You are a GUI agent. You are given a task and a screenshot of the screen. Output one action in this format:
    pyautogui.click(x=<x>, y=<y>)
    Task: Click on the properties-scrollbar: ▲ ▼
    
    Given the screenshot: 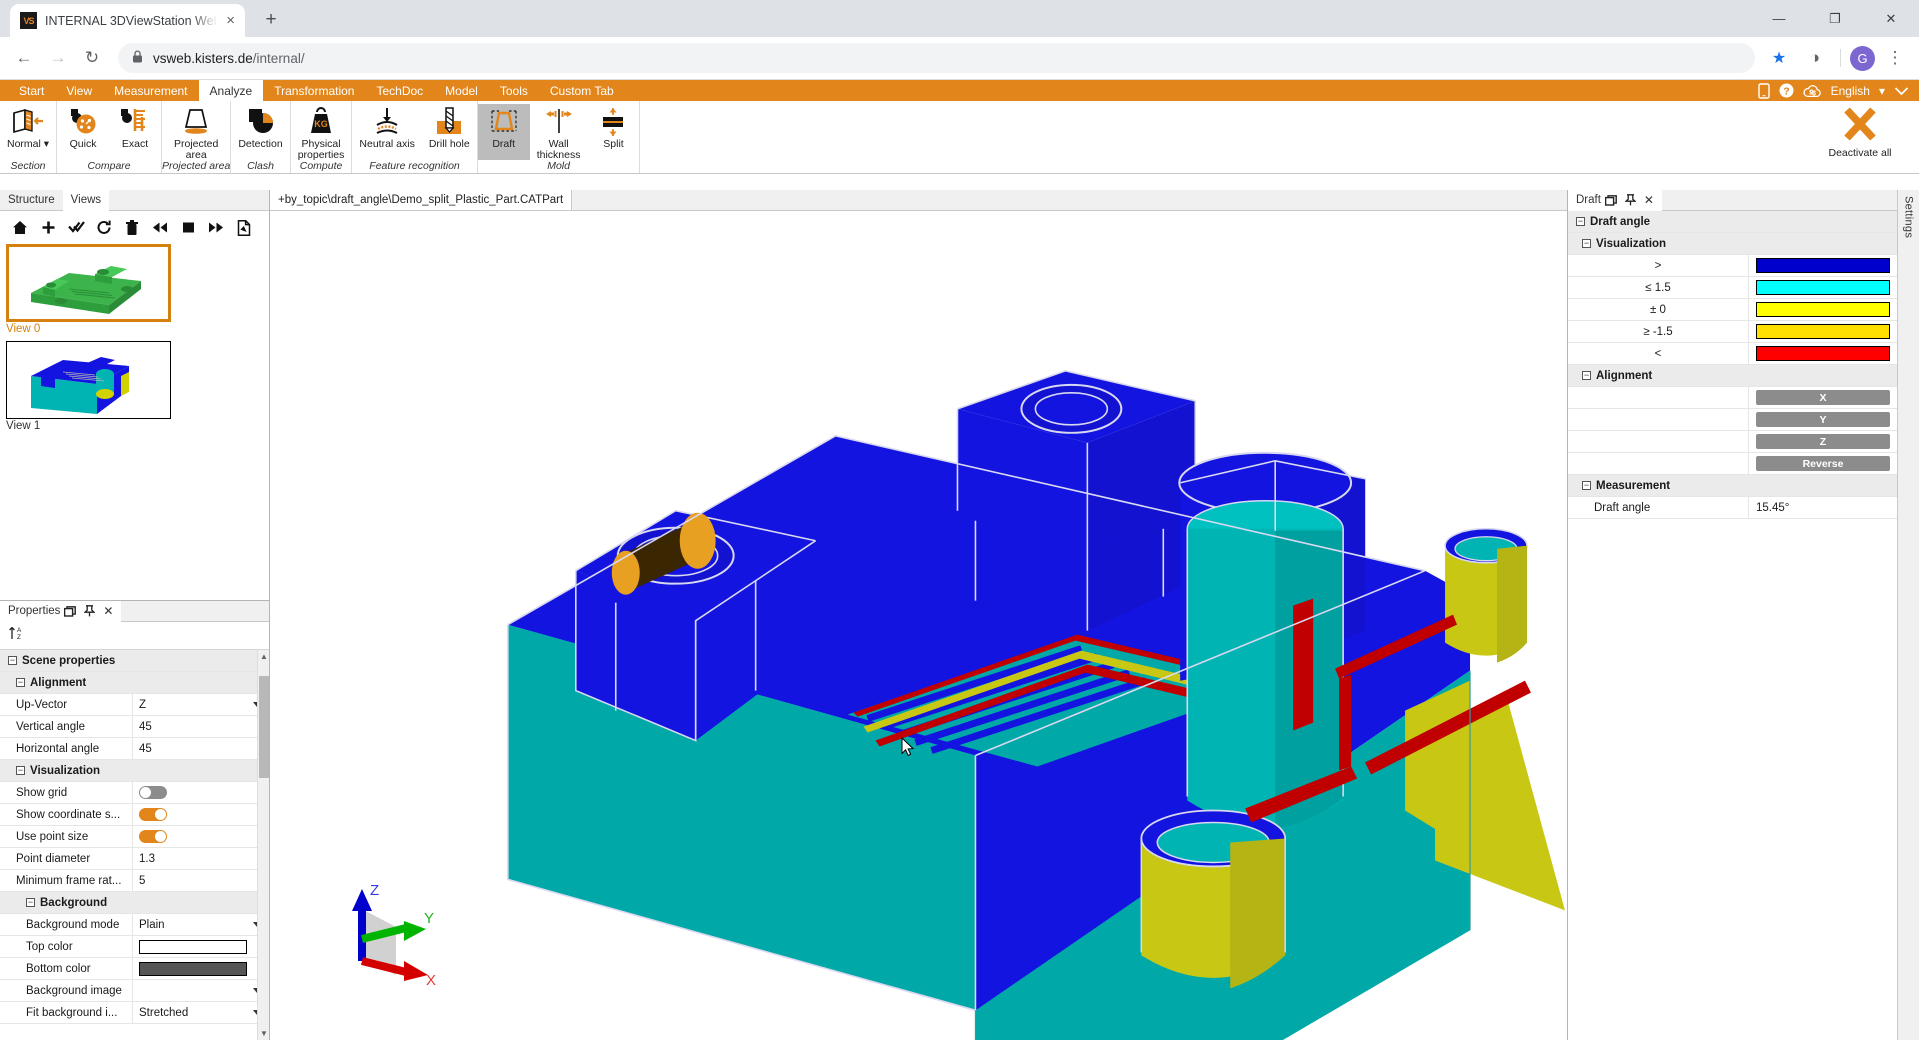 What is the action you would take?
    pyautogui.click(x=263, y=845)
    